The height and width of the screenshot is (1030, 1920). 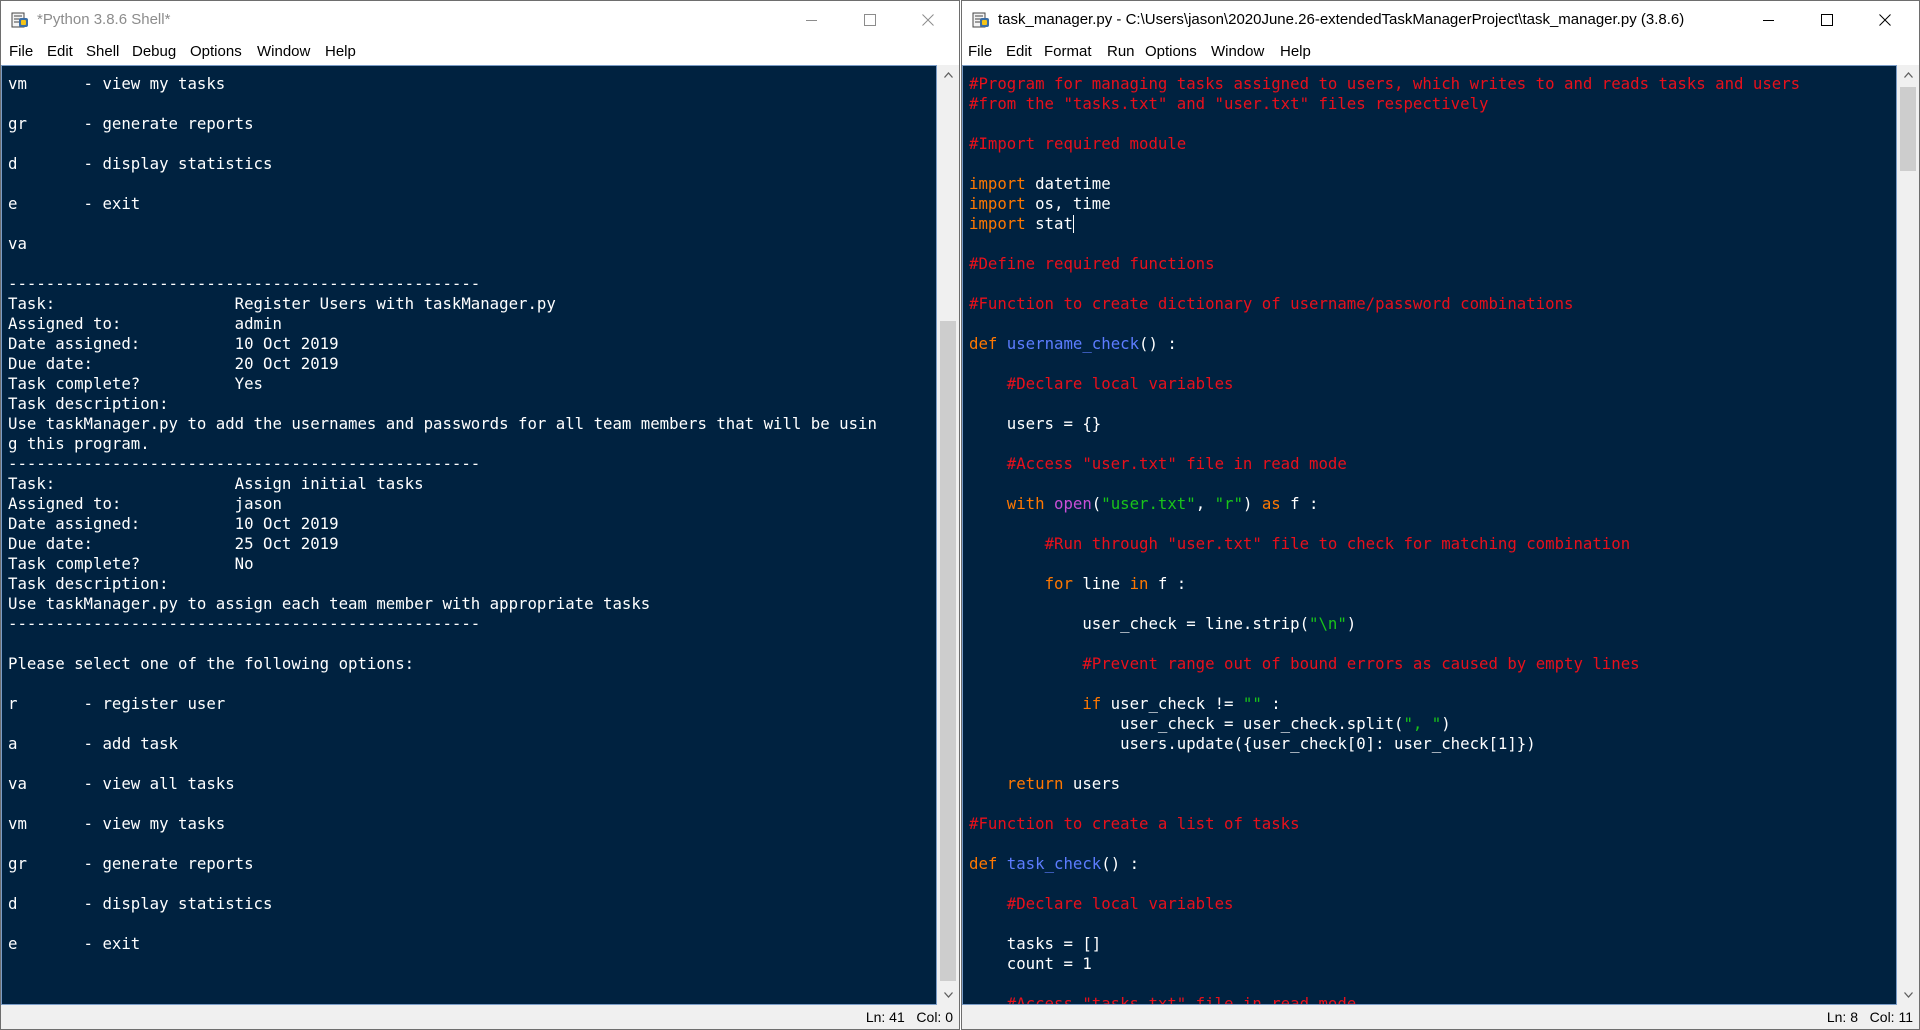 I want to click on menu-debug: Debug, so click(x=154, y=52).